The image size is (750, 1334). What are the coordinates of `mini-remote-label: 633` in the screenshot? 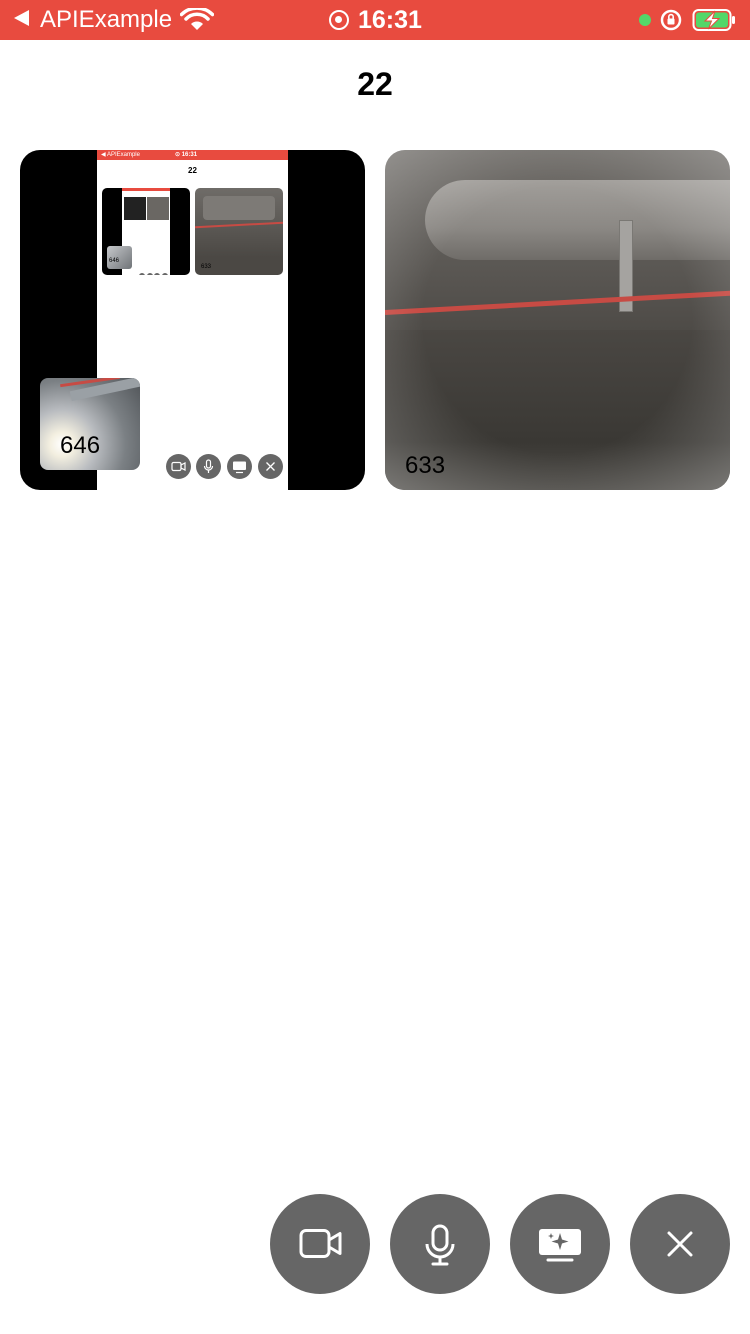 It's located at (206, 267).